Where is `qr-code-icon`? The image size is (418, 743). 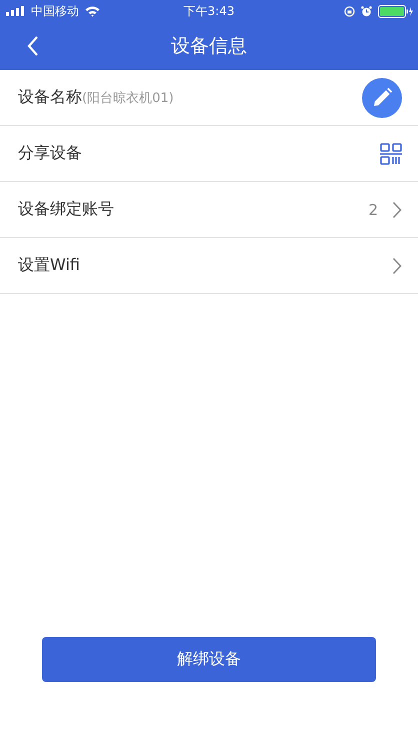 qr-code-icon is located at coordinates (391, 153).